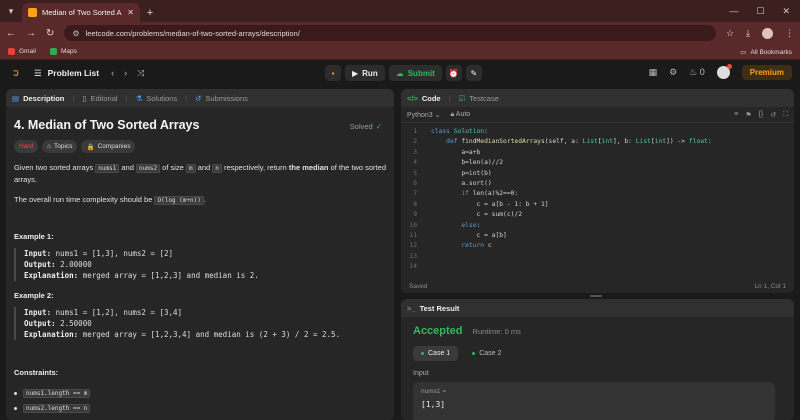 This screenshot has height=420, width=800. Describe the element at coordinates (748, 33) in the screenshot. I see `download-icon: ⤓` at that location.